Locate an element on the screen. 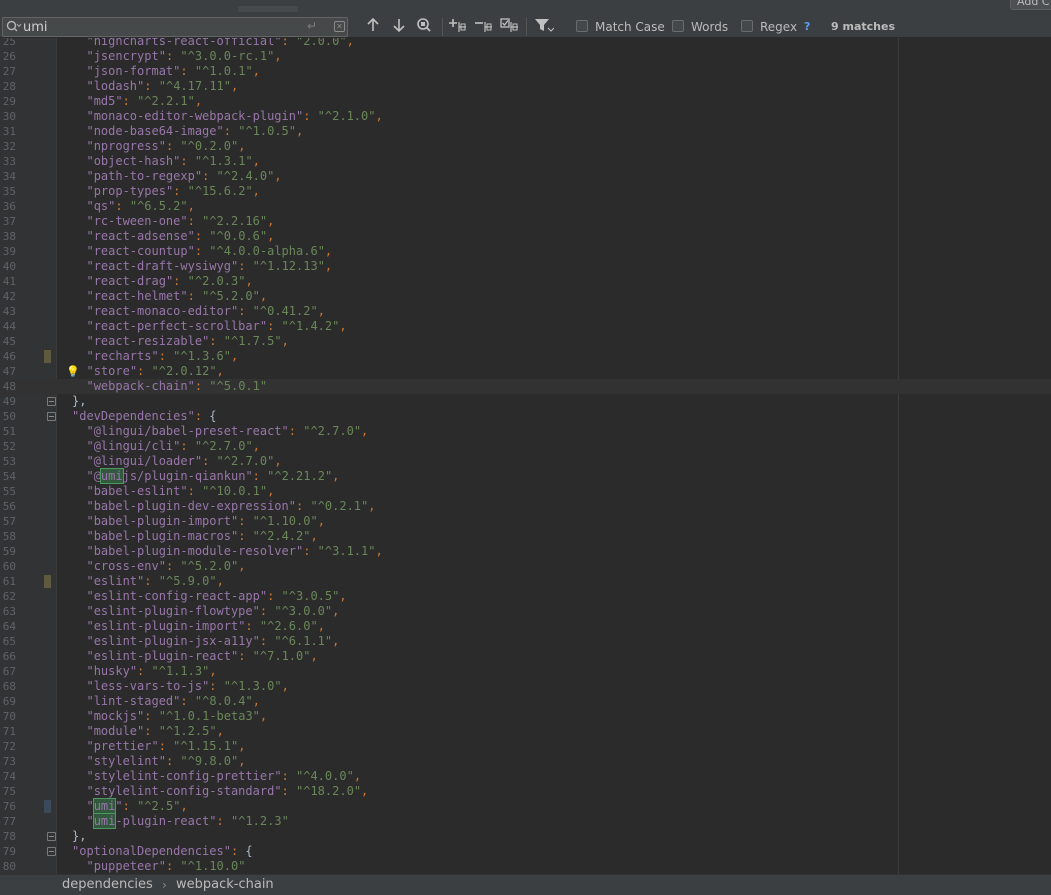 This screenshot has width=1051, height=895. breadcrumb-item-dependencies: dependencies is located at coordinates (107, 885).